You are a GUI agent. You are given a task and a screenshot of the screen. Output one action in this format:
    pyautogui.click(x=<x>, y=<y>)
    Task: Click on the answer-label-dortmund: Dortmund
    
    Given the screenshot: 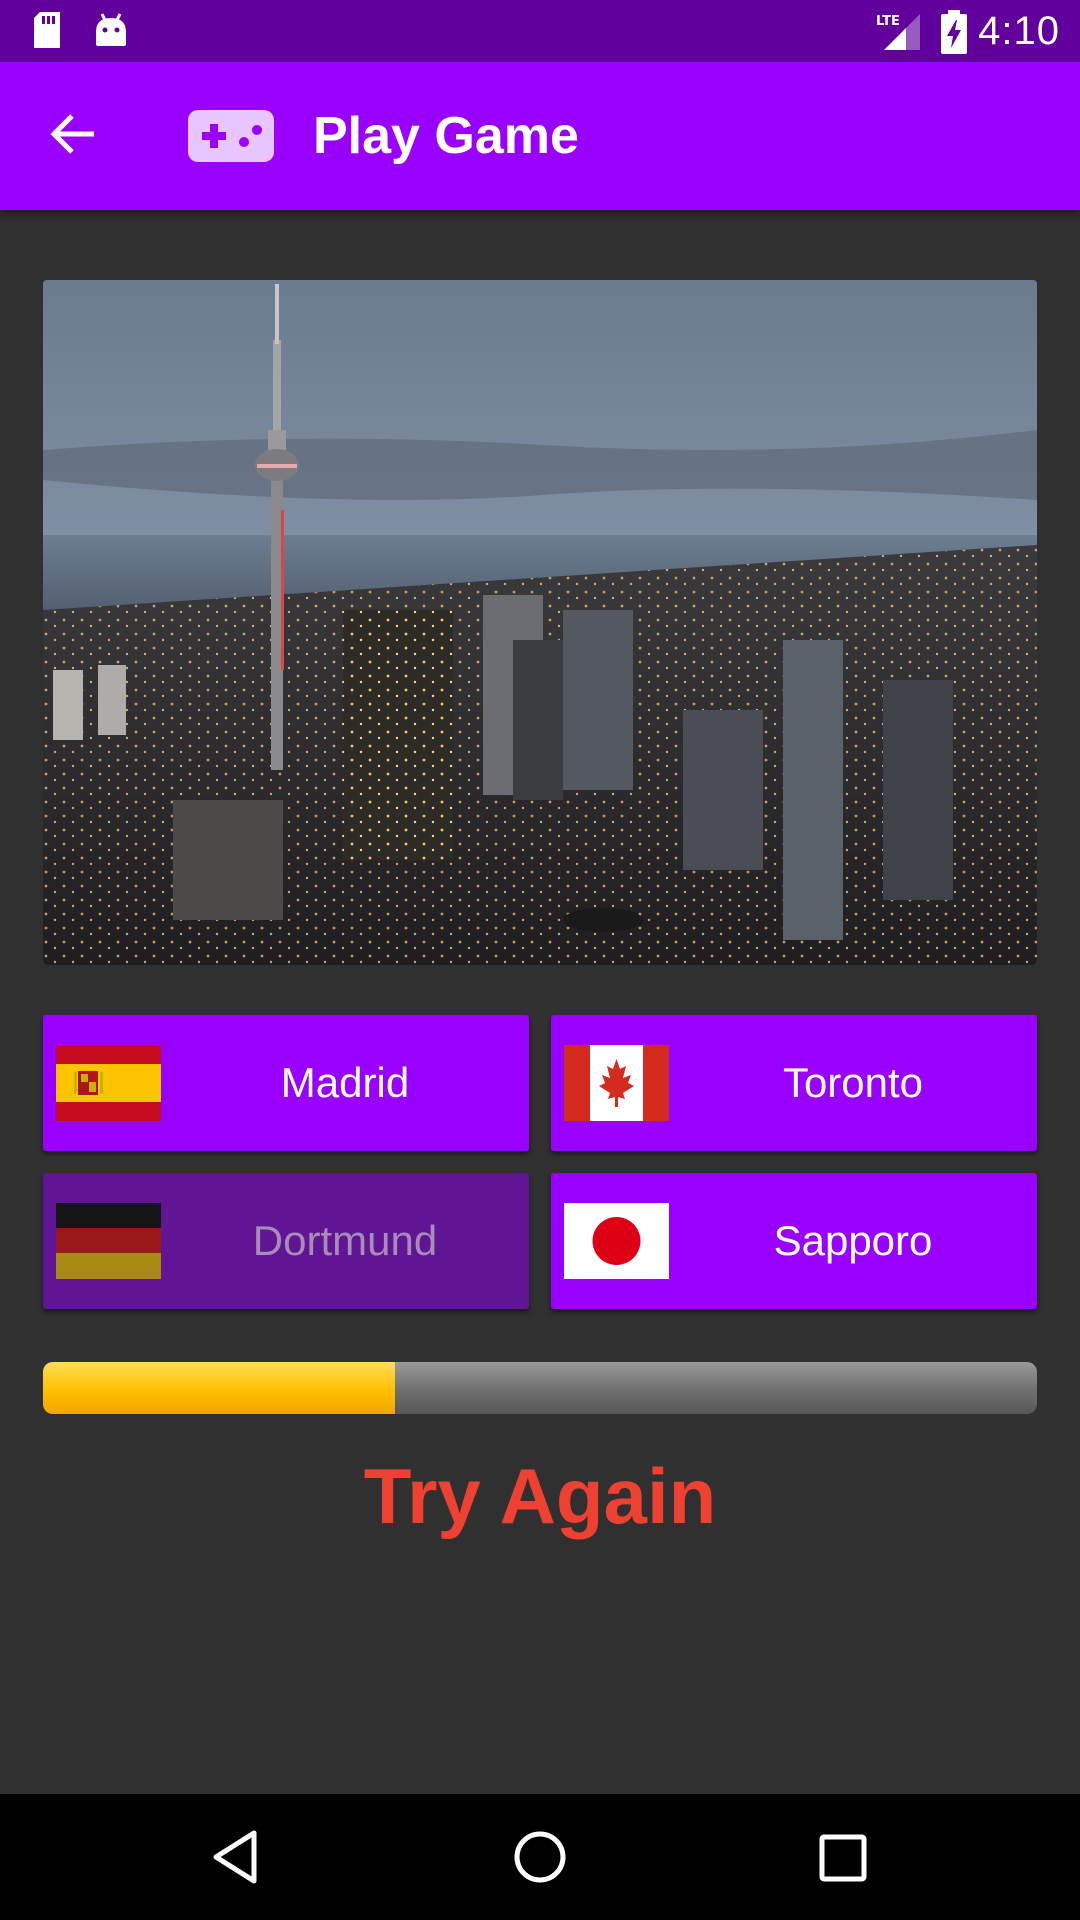 What is the action you would take?
    pyautogui.click(x=345, y=1240)
    